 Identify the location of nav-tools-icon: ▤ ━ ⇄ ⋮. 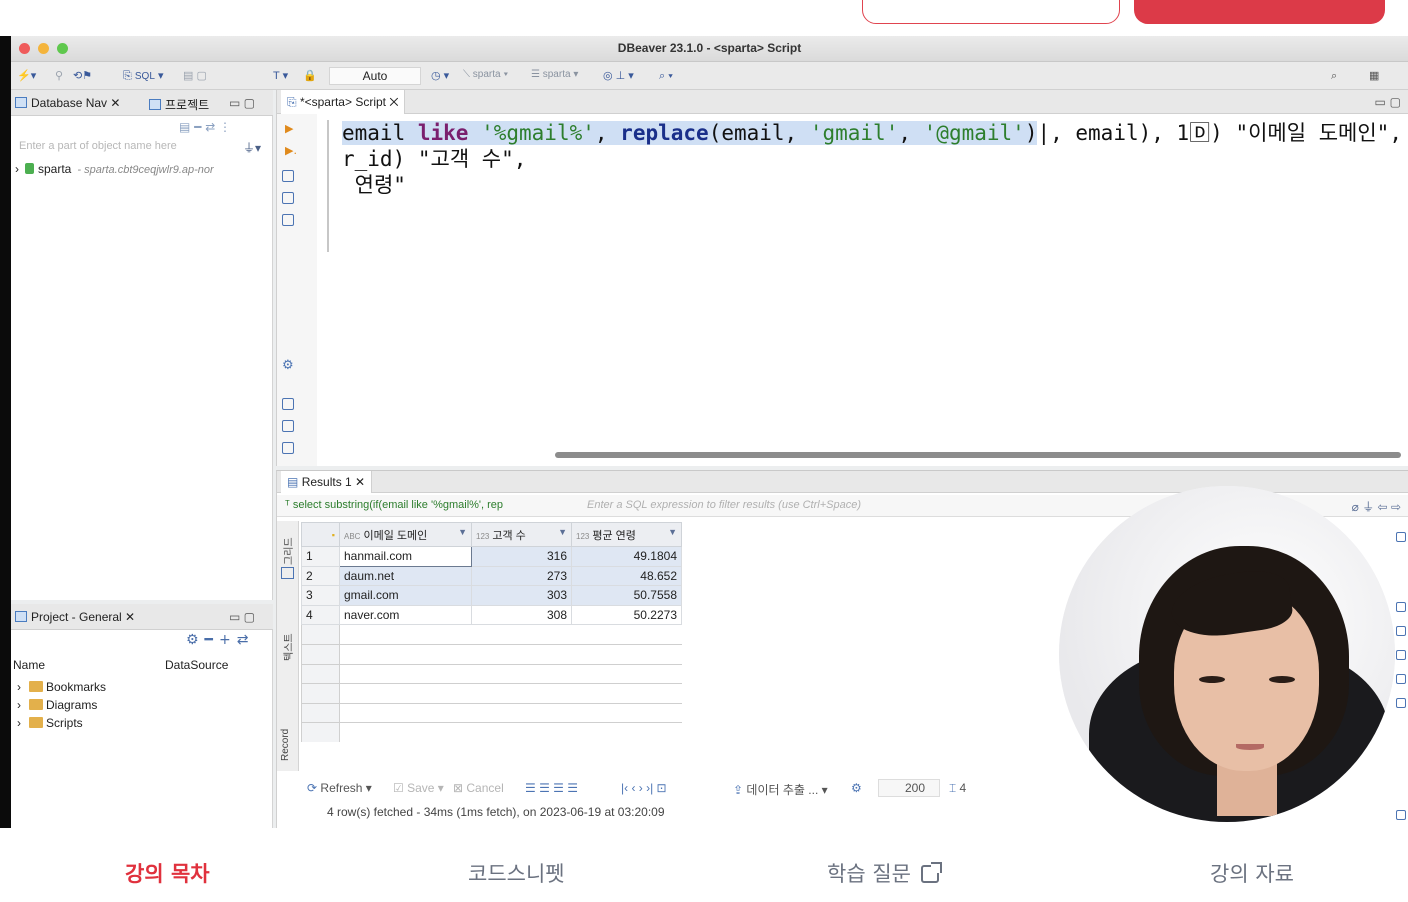
(205, 127).